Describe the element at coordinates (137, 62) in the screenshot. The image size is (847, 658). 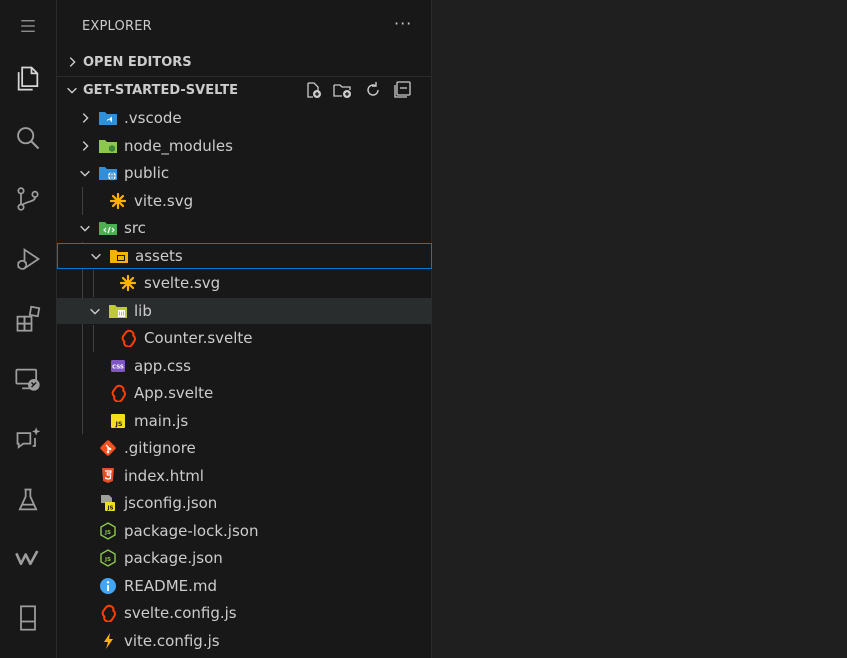
I see `open-editors-label: OPEN EDITORS` at that location.